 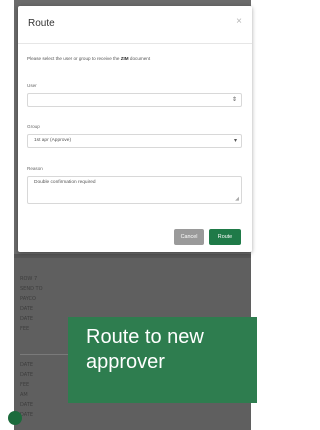 I want to click on close-icon: ×, so click(x=239, y=21).